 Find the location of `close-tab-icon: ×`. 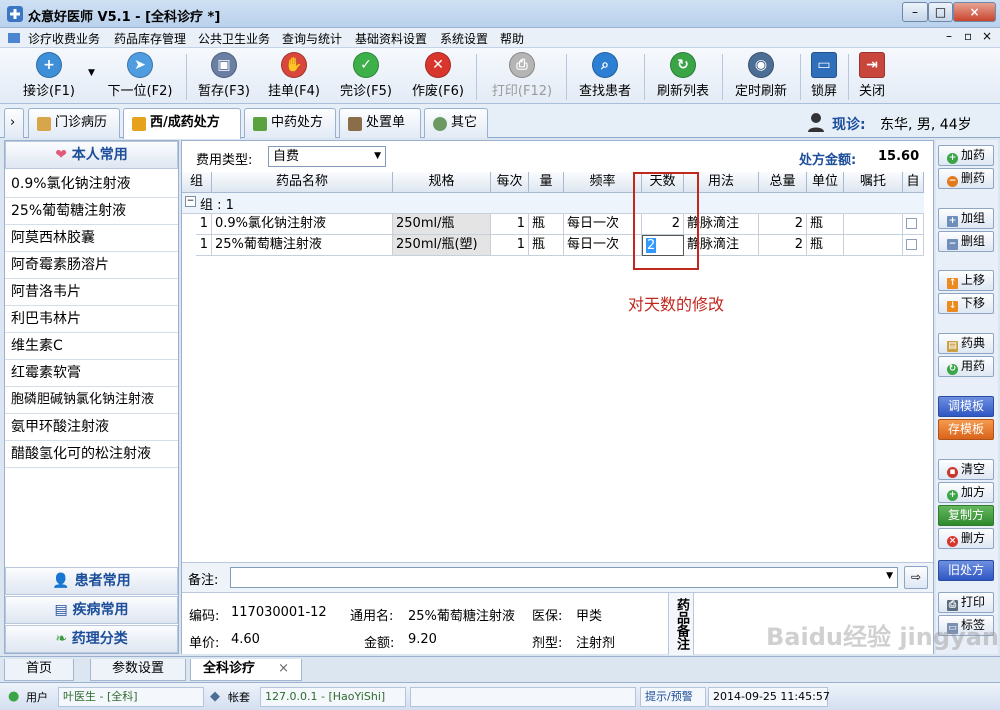

close-tab-icon: × is located at coordinates (283, 669).